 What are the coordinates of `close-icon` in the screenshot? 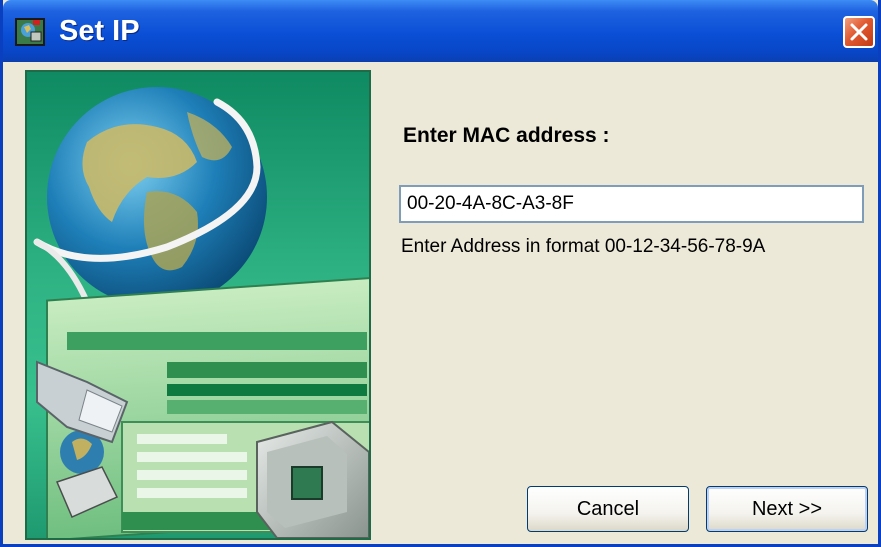 It's located at (859, 32).